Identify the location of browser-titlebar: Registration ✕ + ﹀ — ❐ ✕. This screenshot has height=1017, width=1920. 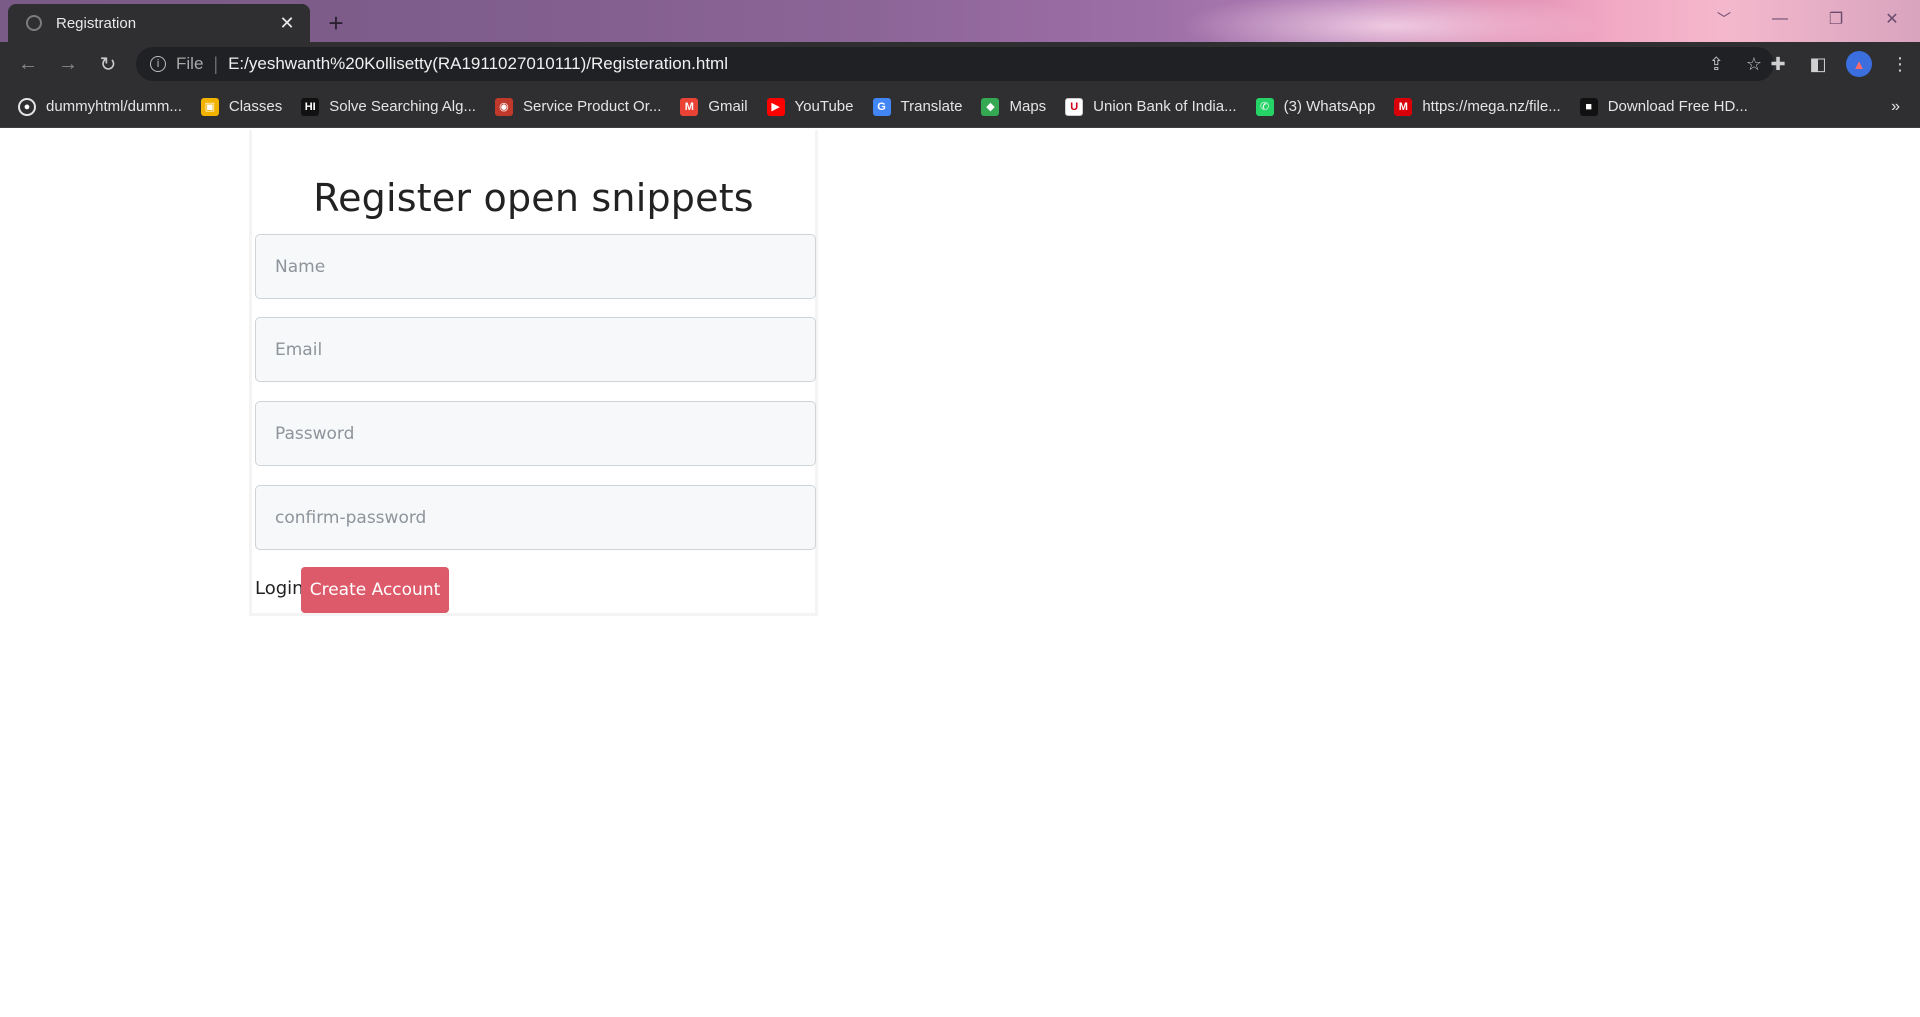
(960, 25).